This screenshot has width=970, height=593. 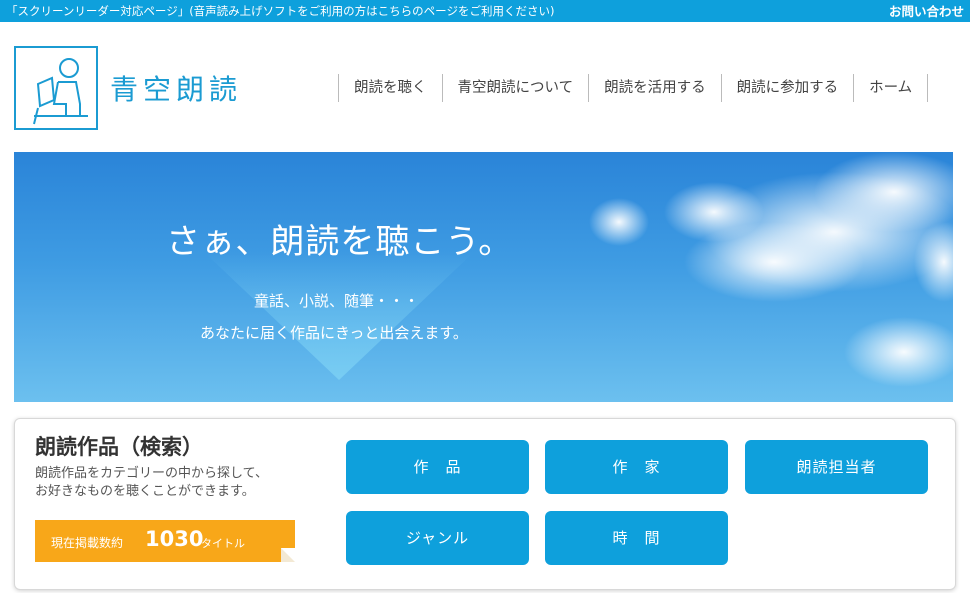 I want to click on contact-link: お問い合わせ, so click(x=926, y=10).